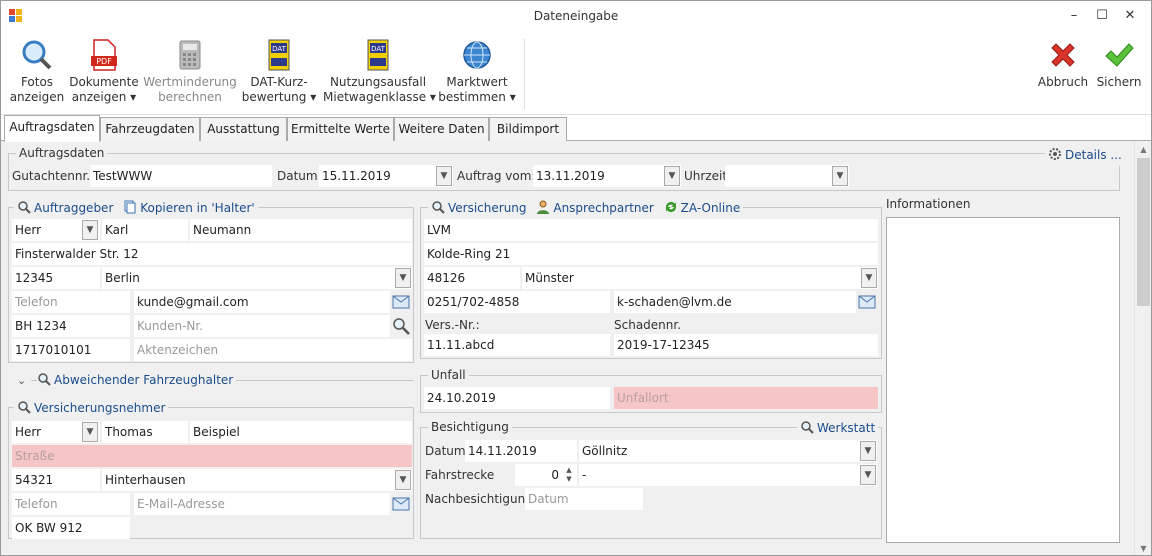 This screenshot has height=556, width=1152. I want to click on halter-link: Abweichender Fahrzeughalter, so click(137, 380).